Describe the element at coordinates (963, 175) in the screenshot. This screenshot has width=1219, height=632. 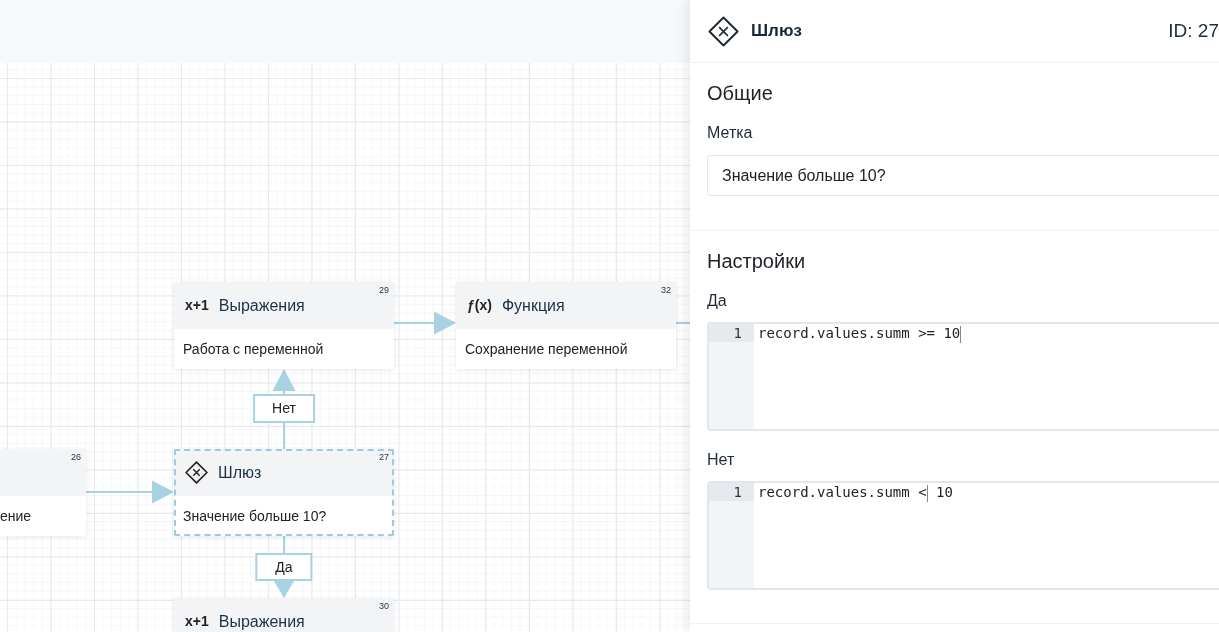
I see `label-input: Значение больше 10?` at that location.